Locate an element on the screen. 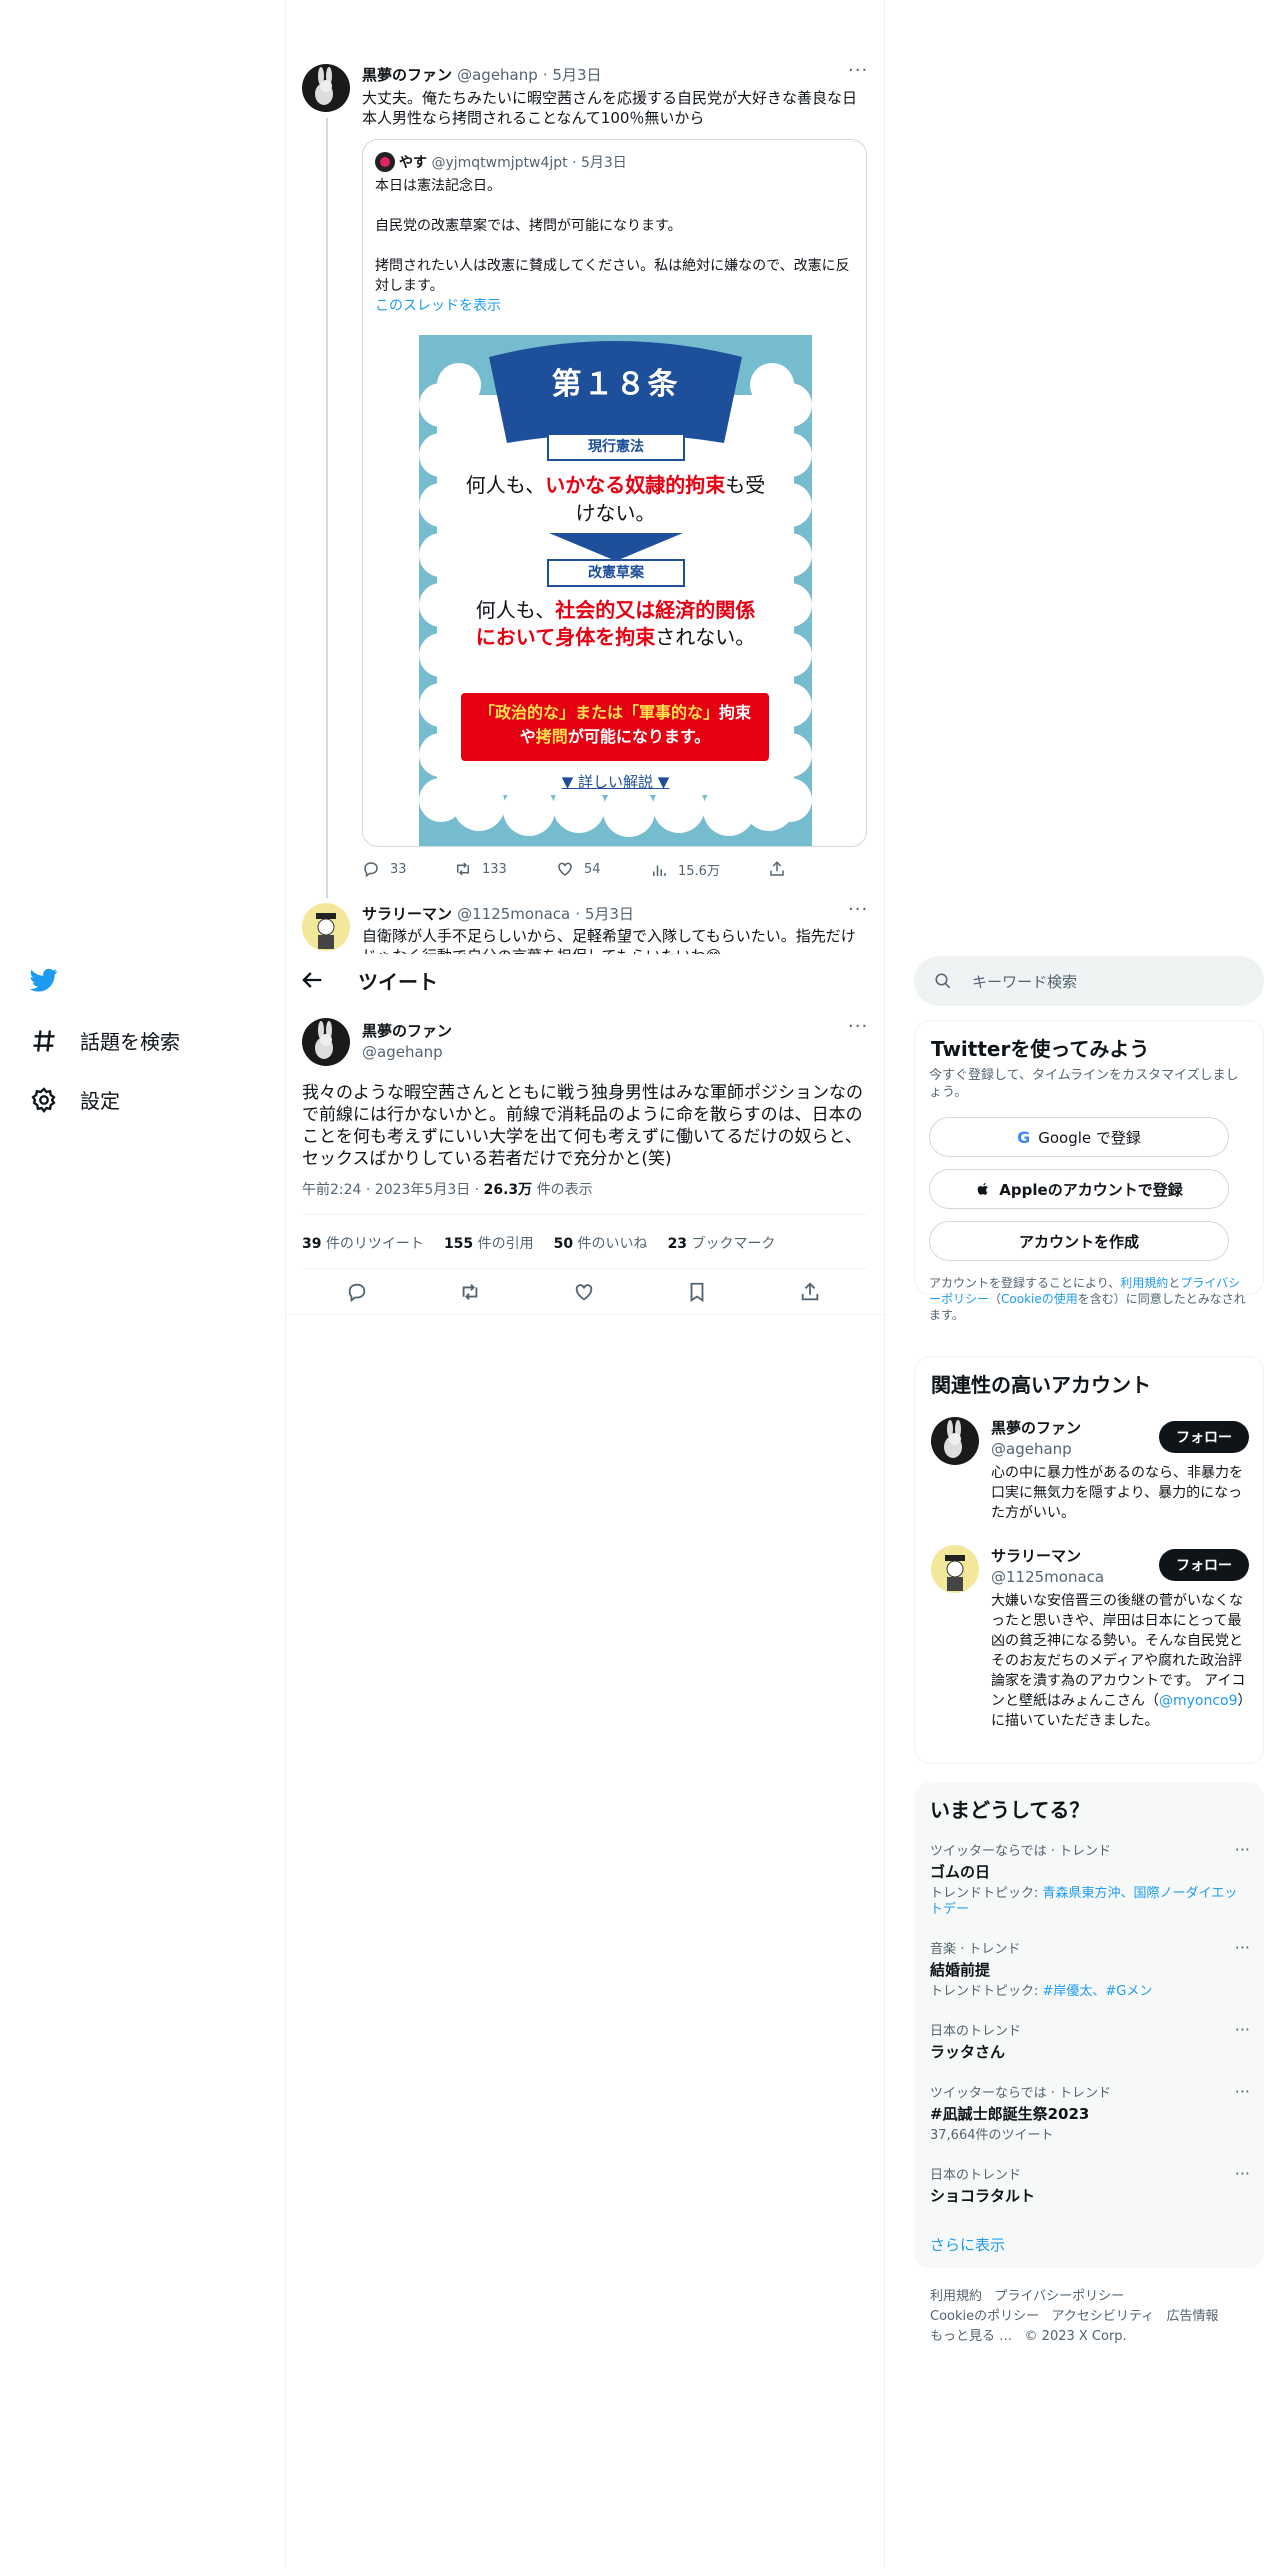 Image resolution: width=1284 pixels, height=2568 pixels. reply-icon is located at coordinates (357, 1293).